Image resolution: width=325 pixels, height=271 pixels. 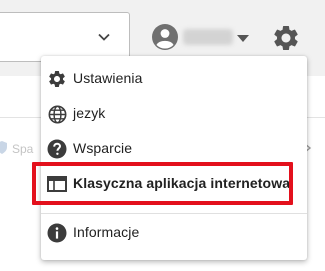 What do you see at coordinates (243, 38) in the screenshot?
I see `caret-down-icon` at bounding box center [243, 38].